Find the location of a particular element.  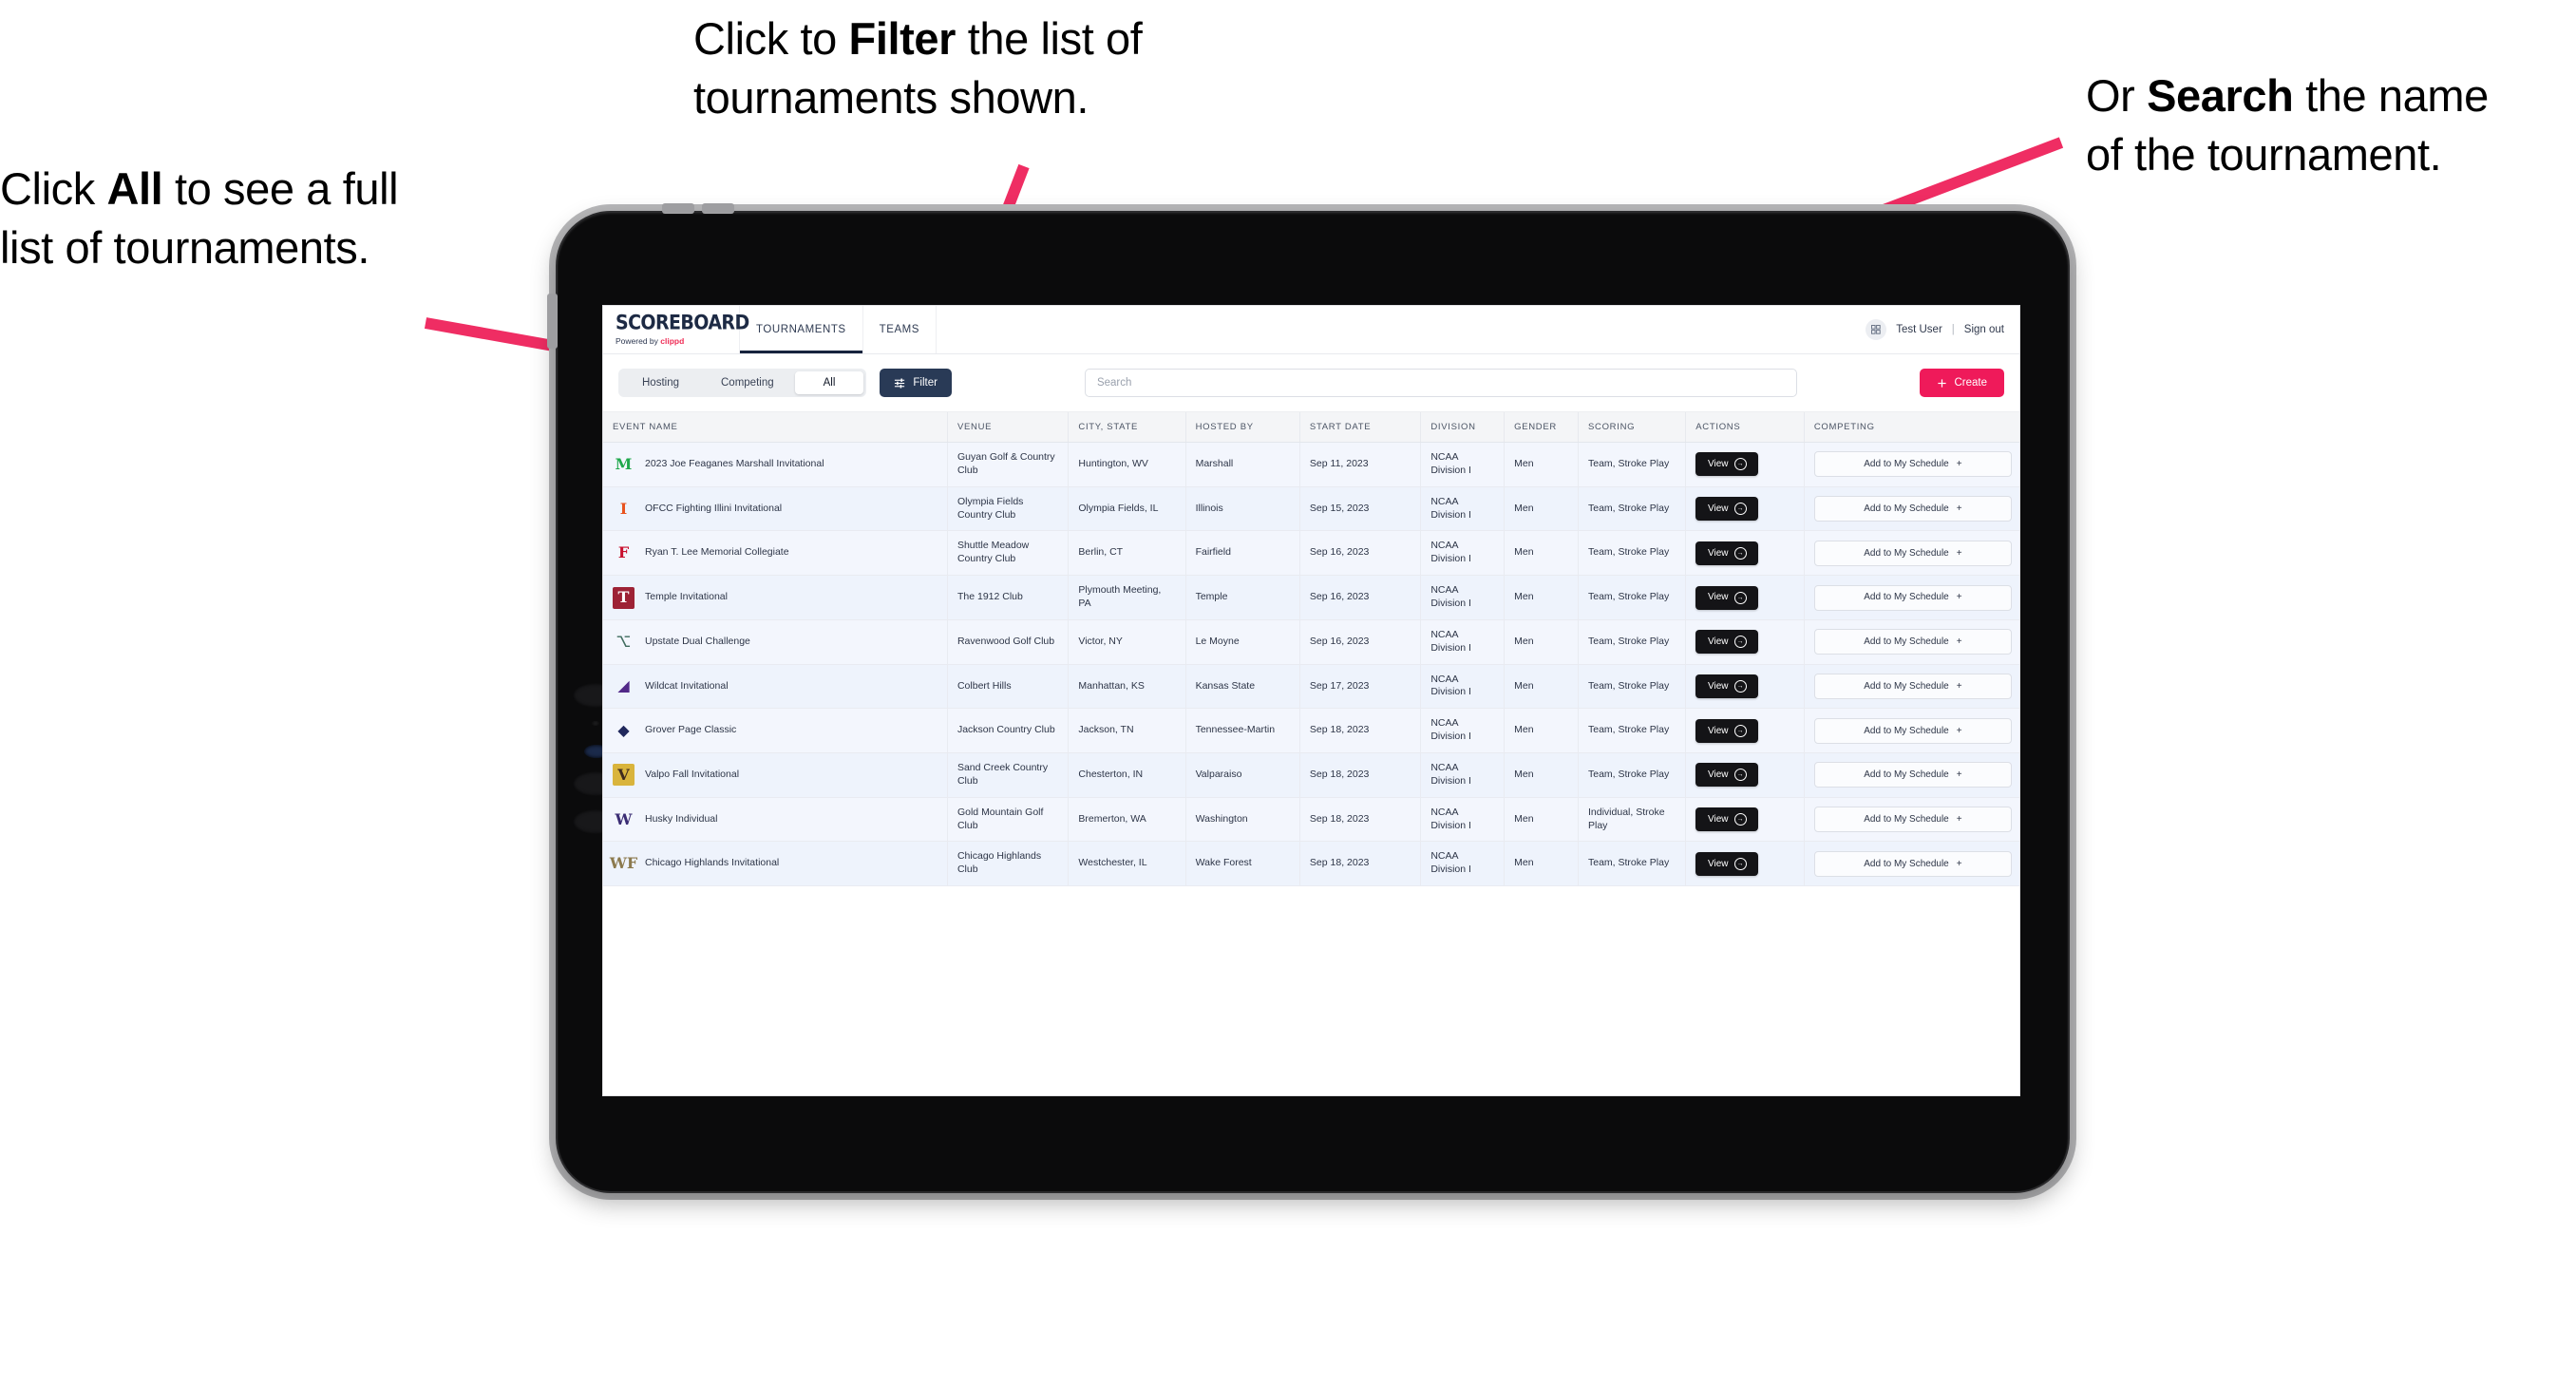

lemoyne-dolphin-logo: ⌥ is located at coordinates (624, 641).